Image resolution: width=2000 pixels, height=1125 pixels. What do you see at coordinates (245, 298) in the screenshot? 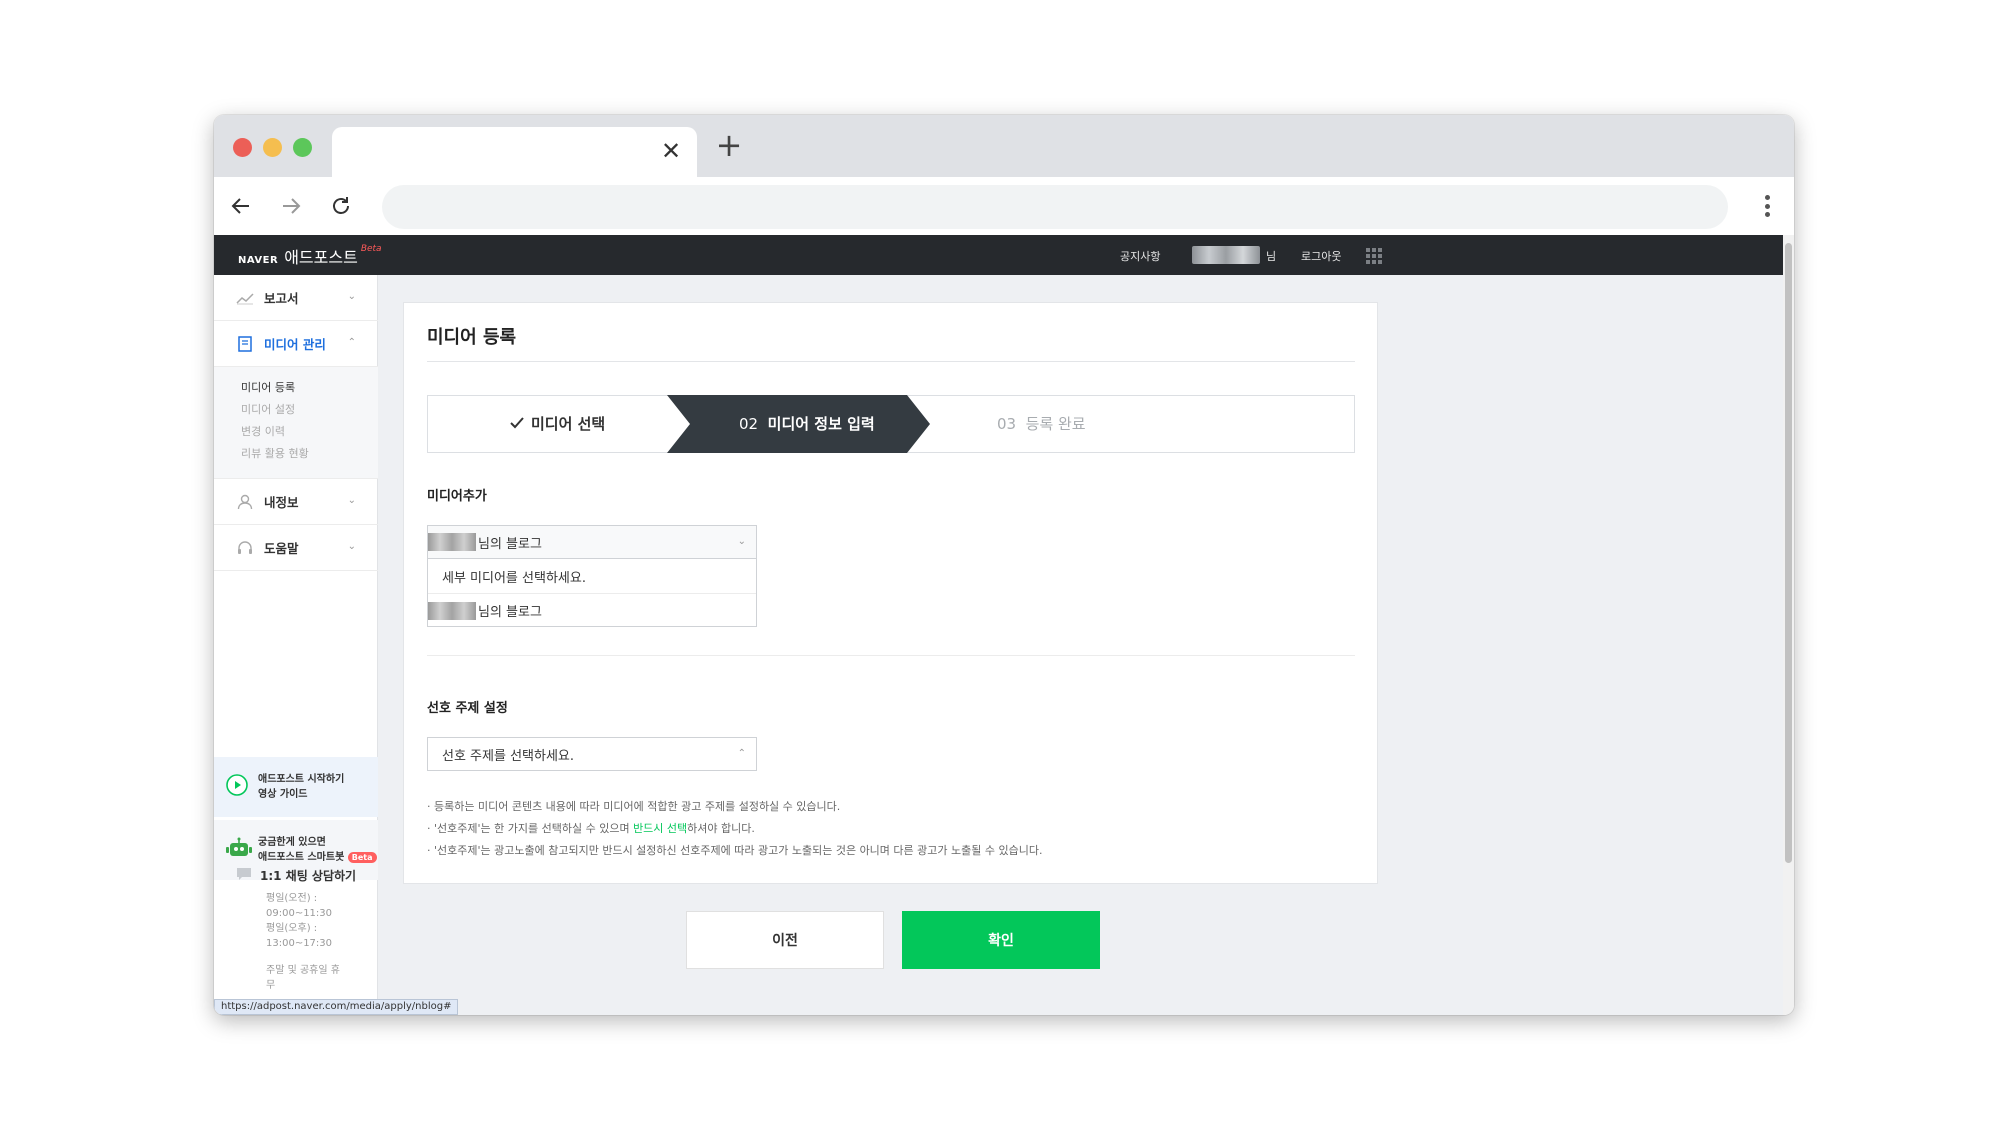
I see `chart-icon` at bounding box center [245, 298].